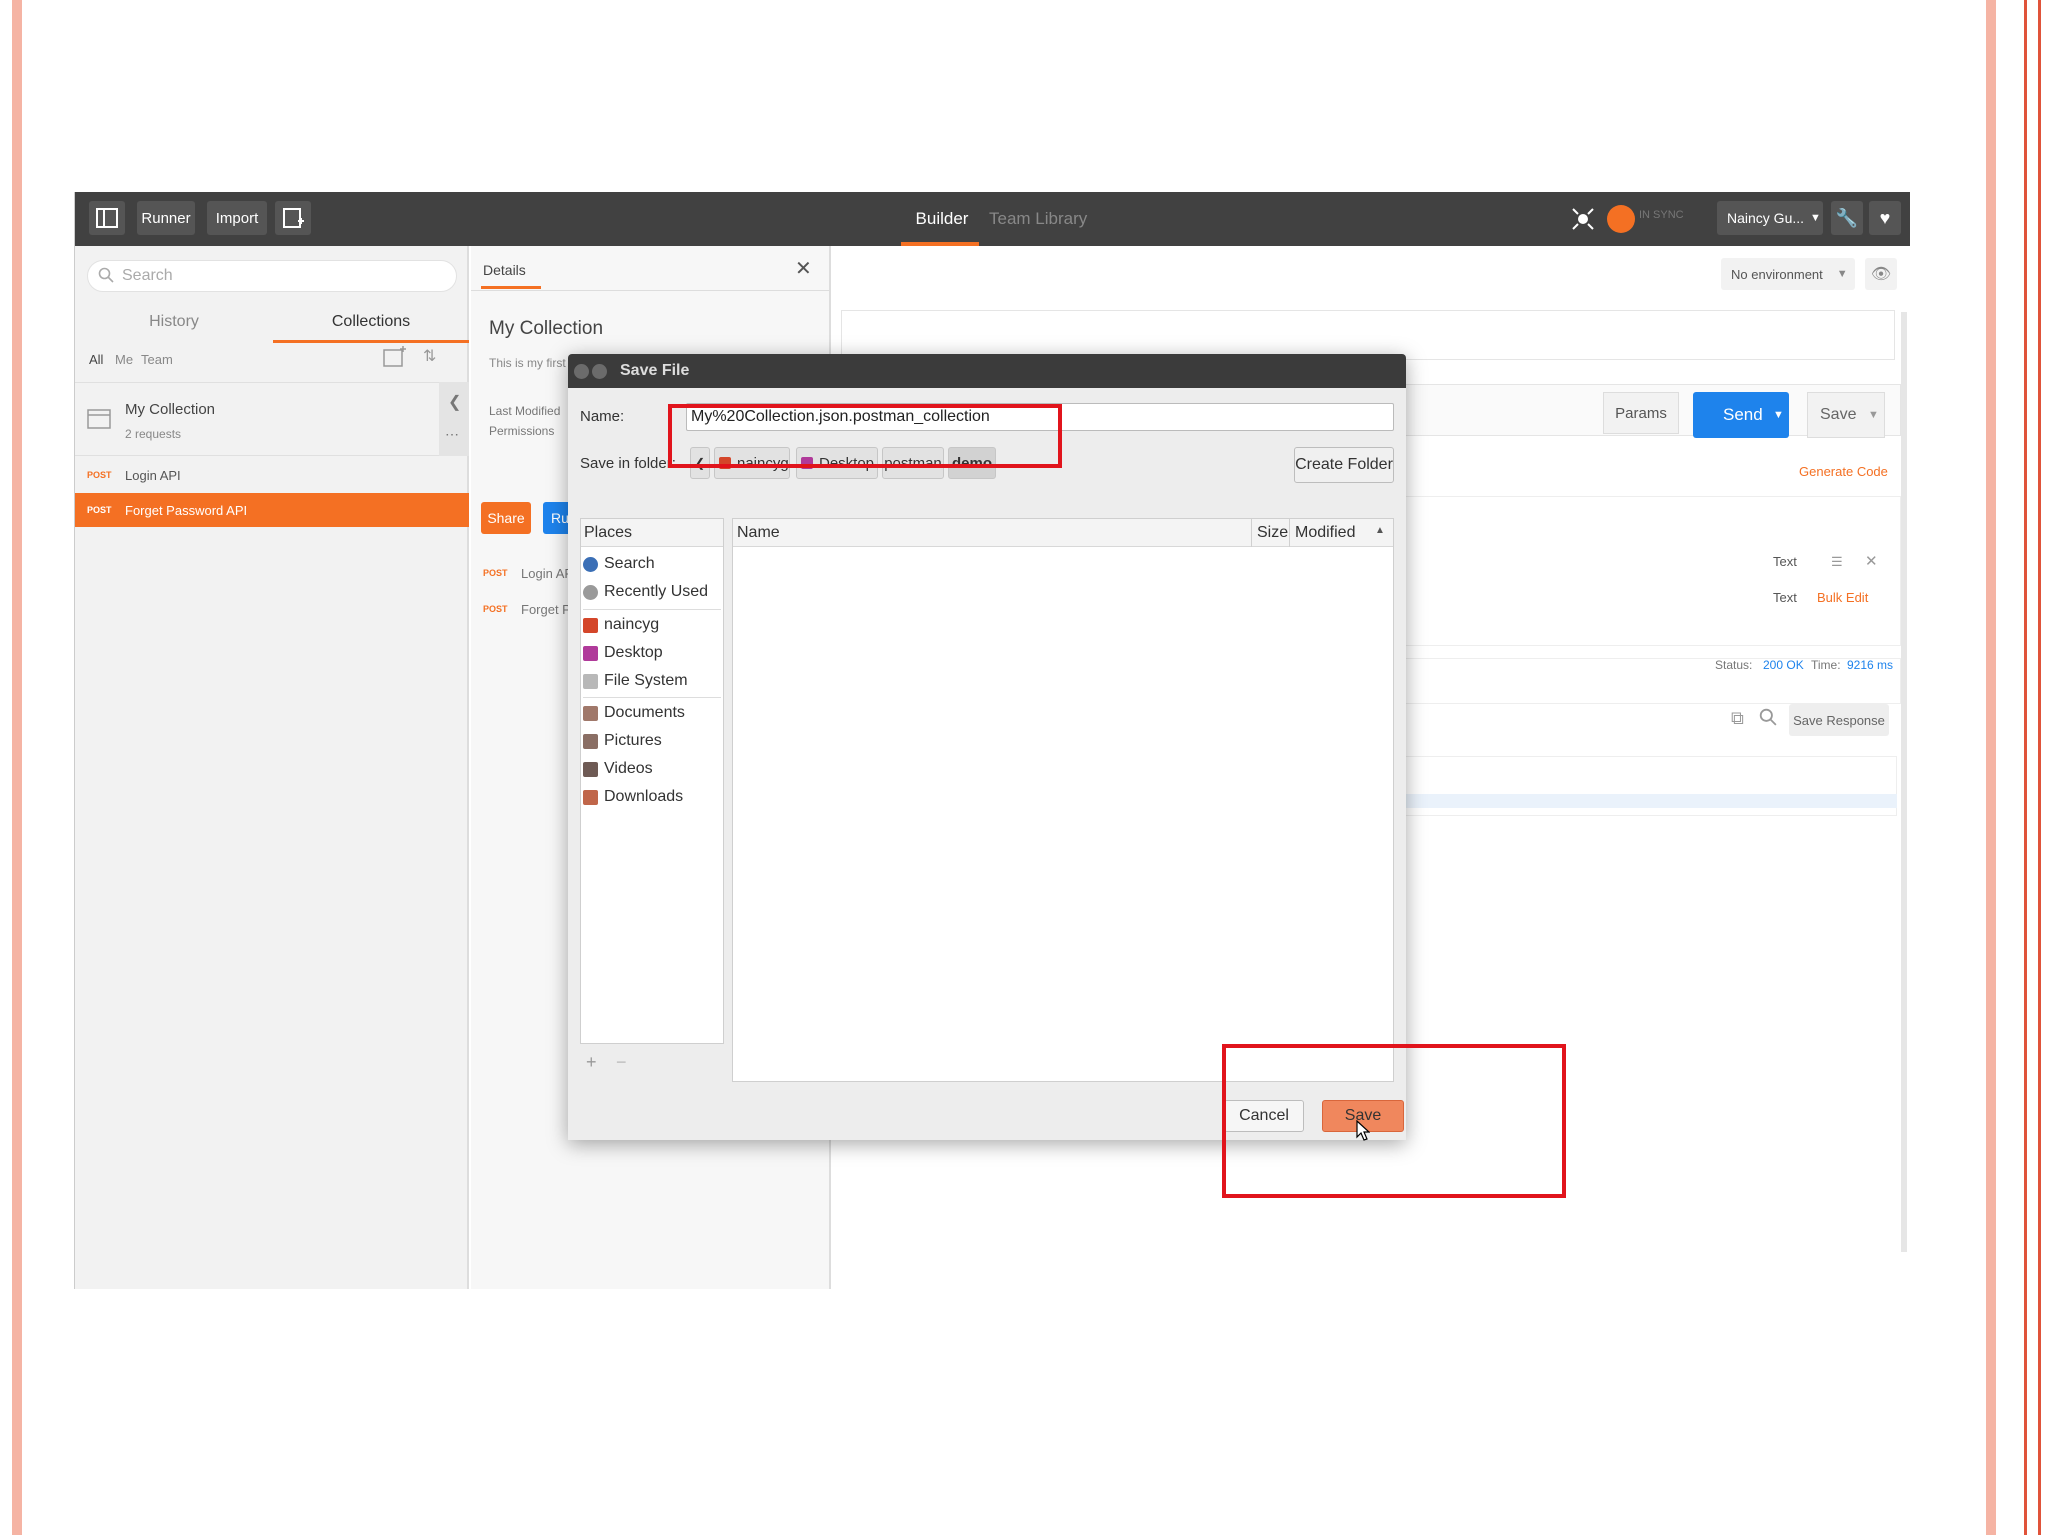 The width and height of the screenshot is (2048, 1535). Describe the element at coordinates (1394, 1121) in the screenshot. I see `save-button-highlight` at that location.